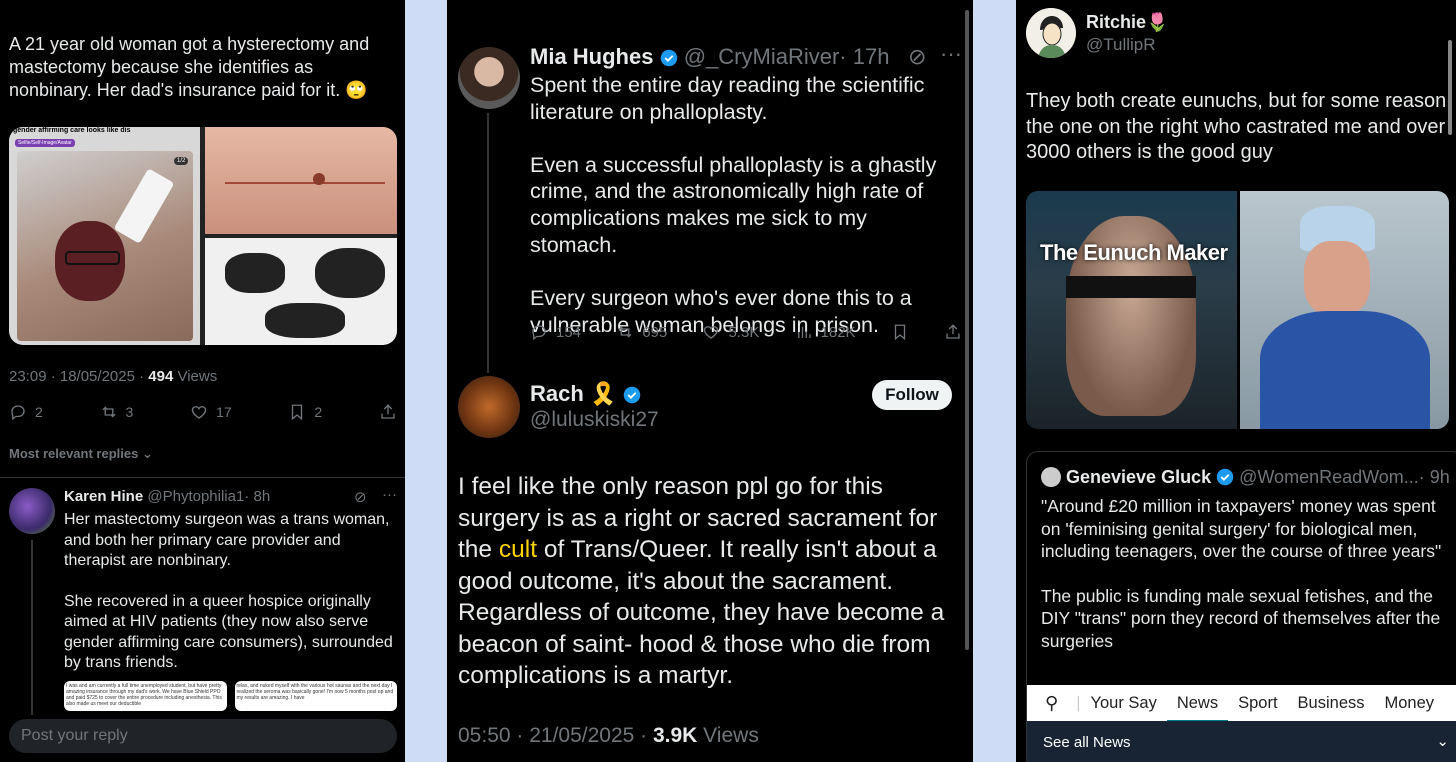  I want to click on follow-button: Follow, so click(912, 395).